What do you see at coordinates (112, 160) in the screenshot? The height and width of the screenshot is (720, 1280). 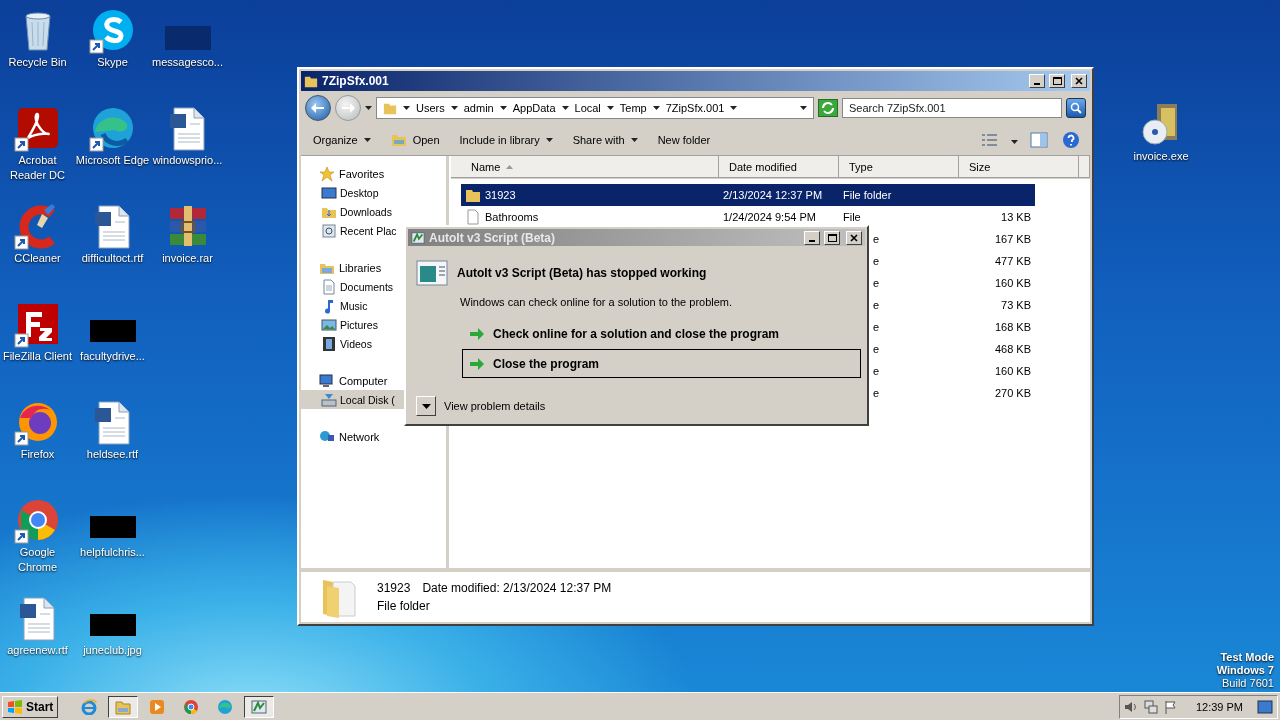 I see `icon-label: Microsoft Edge` at bounding box center [112, 160].